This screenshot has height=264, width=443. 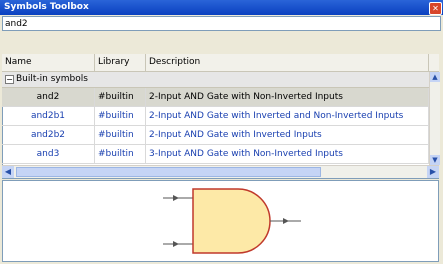 I want to click on title-bar: Symbols Toolbox ✕, so click(x=221, y=7).